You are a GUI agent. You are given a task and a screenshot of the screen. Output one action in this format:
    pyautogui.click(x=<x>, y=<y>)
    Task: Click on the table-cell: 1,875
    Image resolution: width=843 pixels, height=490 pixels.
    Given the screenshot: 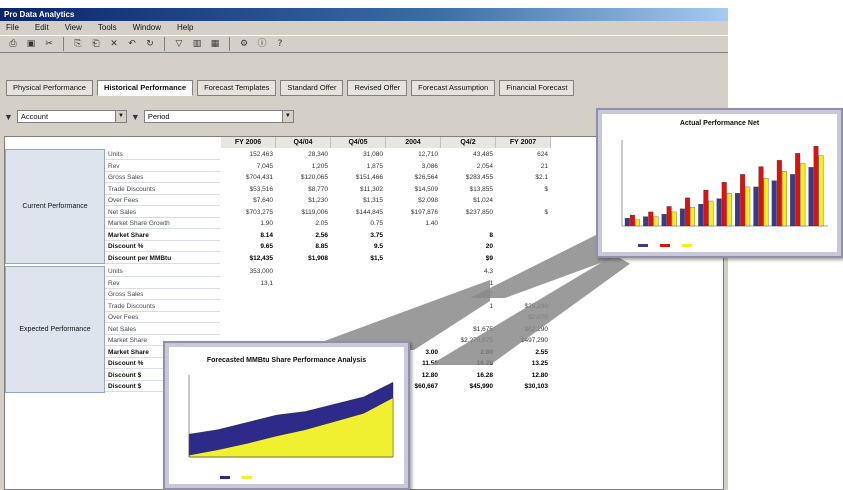 What is the action you would take?
    pyautogui.click(x=358, y=166)
    